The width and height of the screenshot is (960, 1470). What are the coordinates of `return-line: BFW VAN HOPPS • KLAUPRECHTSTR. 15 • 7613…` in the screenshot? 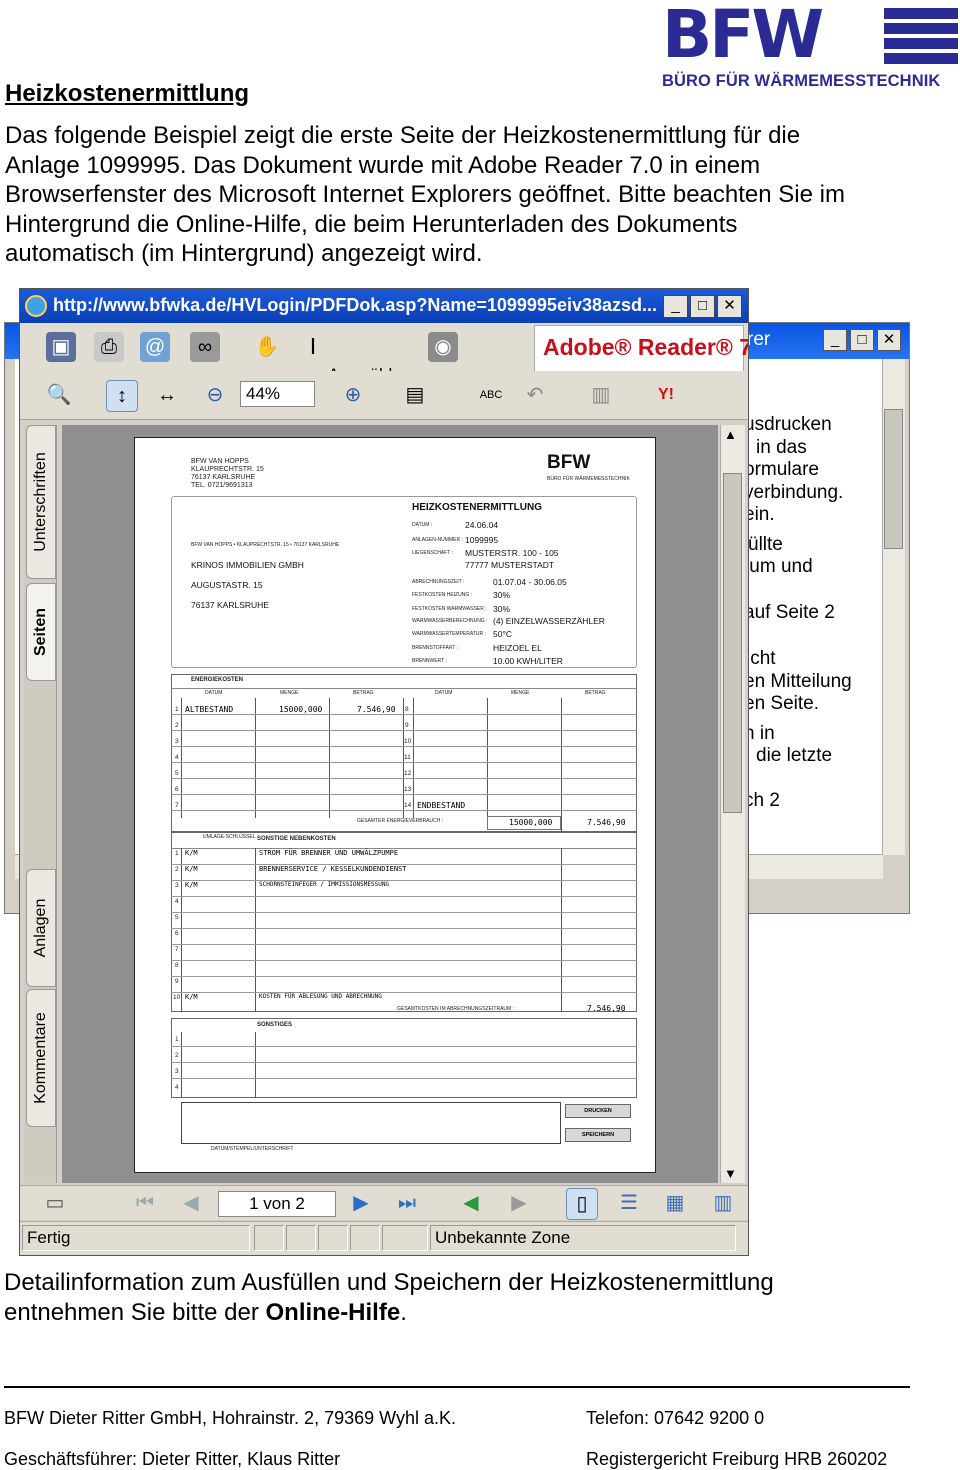 It's located at (265, 545).